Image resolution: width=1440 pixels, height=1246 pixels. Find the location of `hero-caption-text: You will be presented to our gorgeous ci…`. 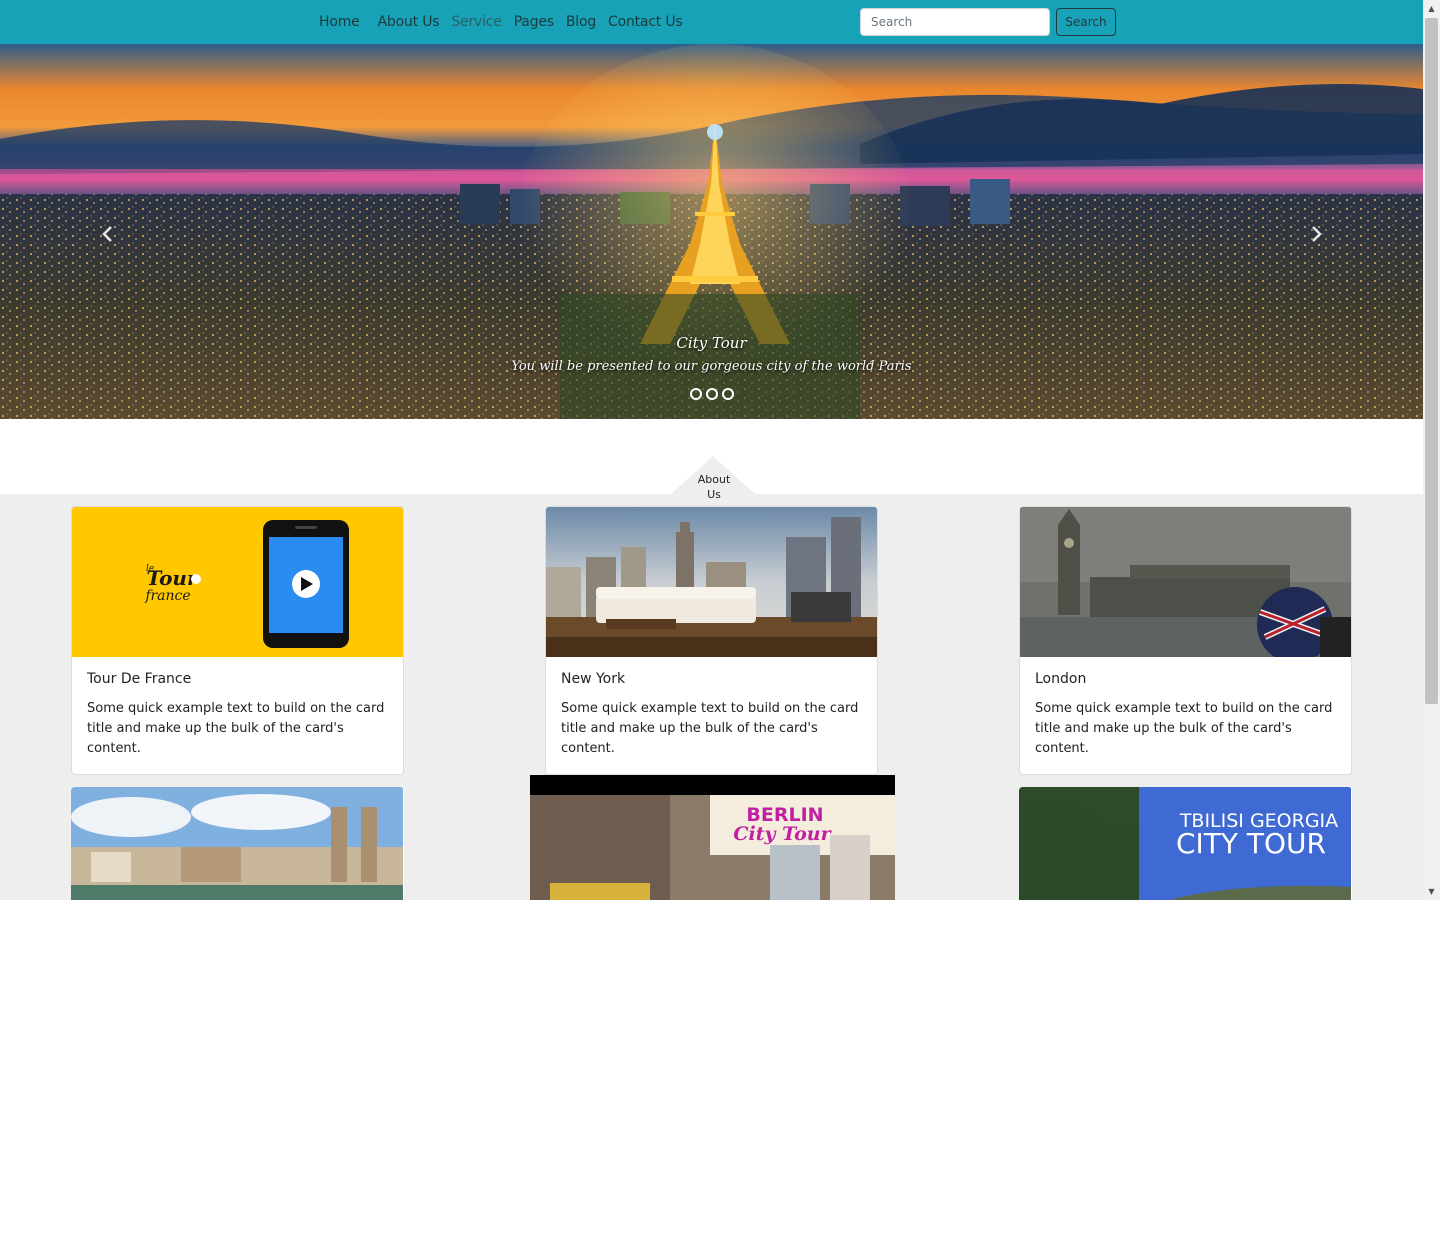

hero-caption-text: You will be presented to our gorgeous ci… is located at coordinates (711, 366).